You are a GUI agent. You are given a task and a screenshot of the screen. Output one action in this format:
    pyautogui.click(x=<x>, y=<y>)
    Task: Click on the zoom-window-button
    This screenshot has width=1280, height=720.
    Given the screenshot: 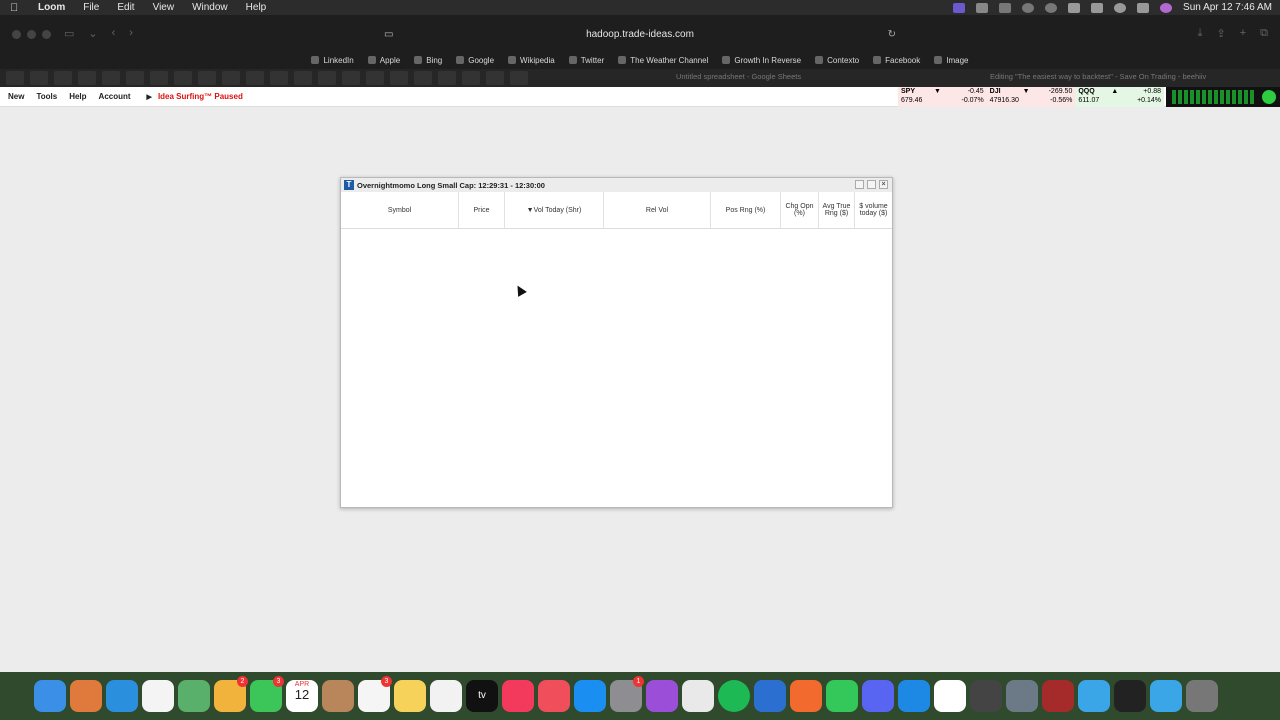 What is the action you would take?
    pyautogui.click(x=46, y=34)
    